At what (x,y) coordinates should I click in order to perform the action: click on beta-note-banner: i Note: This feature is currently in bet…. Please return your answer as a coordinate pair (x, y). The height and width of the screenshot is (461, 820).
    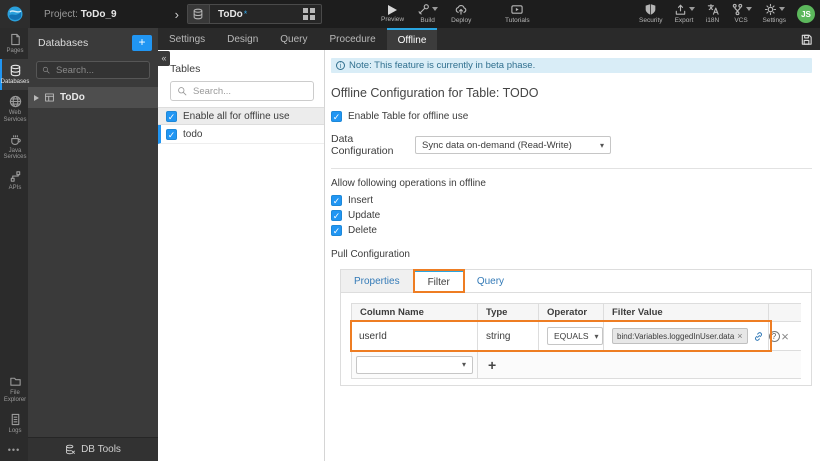
    Looking at the image, I should click on (571, 65).